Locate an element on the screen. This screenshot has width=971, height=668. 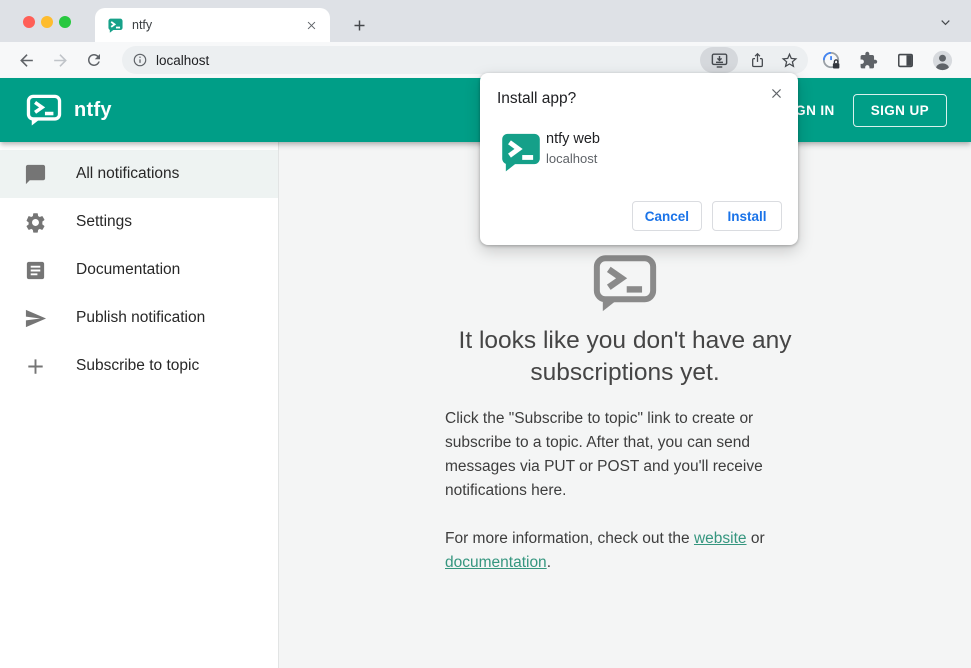
macos-zoom-button is located at coordinates (65, 22).